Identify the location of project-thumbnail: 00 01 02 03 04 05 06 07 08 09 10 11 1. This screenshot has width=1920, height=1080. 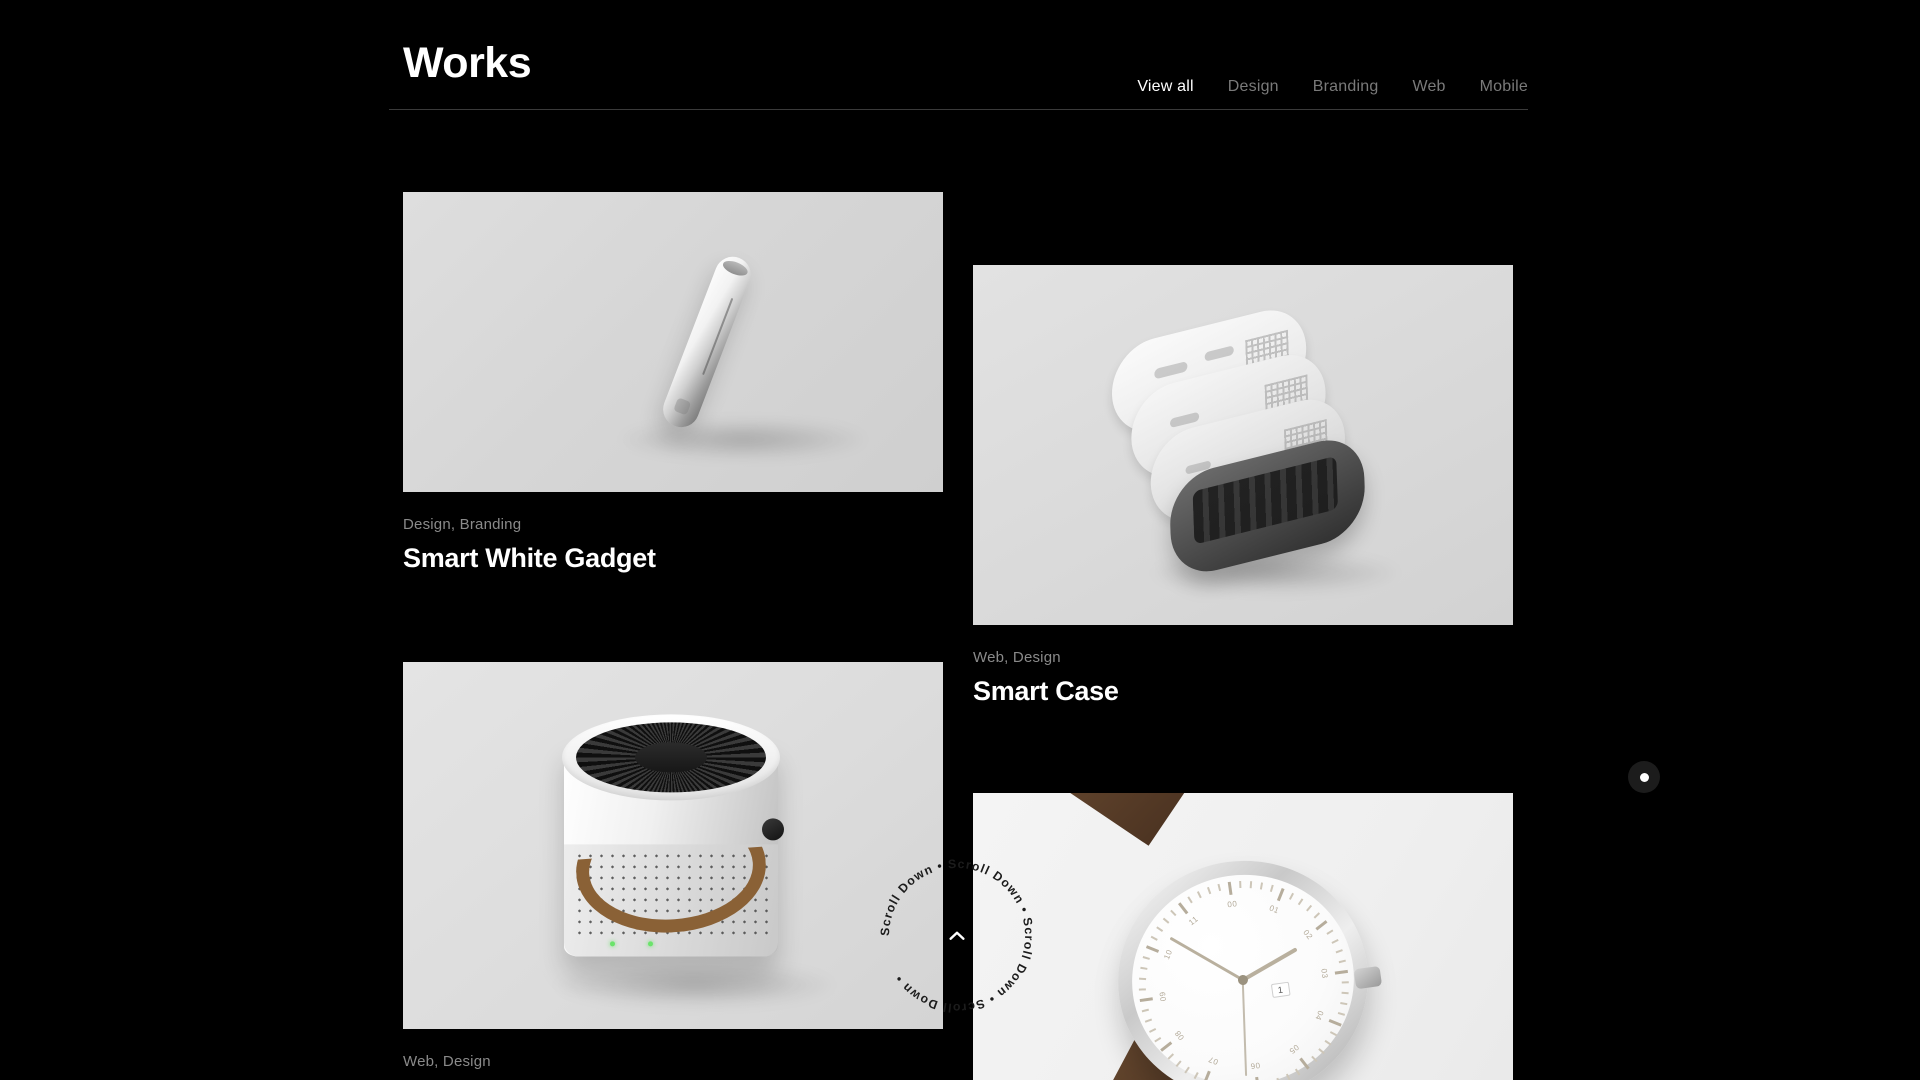
(1243, 936).